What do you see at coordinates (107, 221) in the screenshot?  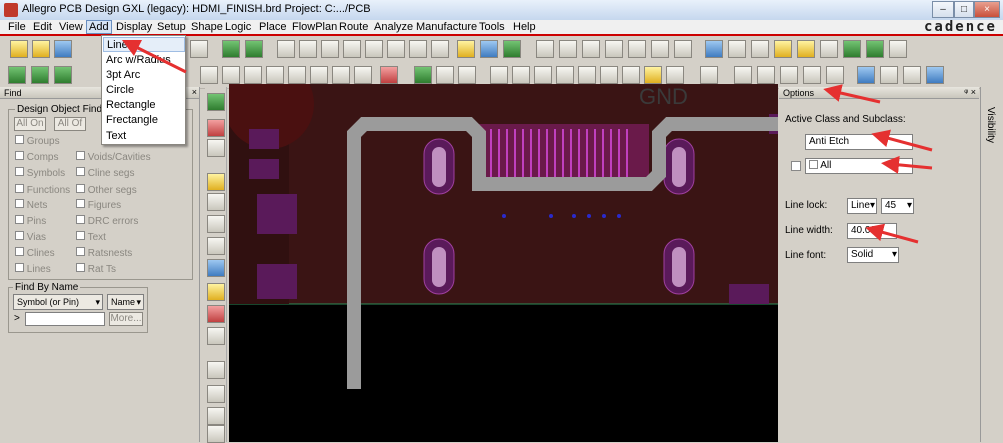 I see `find-item-drc-errors: DRC errors` at bounding box center [107, 221].